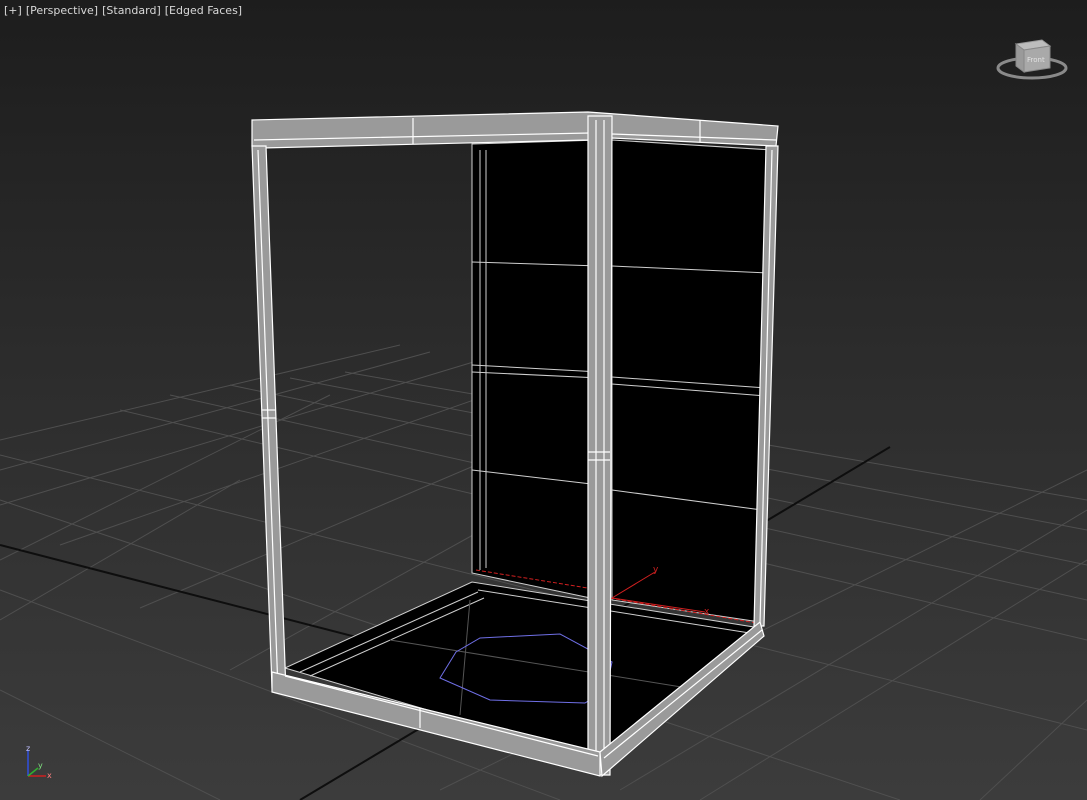 This screenshot has height=800, width=1087. What do you see at coordinates (131, 10) in the screenshot?
I see `viewport-shading-menu: [Standard]` at bounding box center [131, 10].